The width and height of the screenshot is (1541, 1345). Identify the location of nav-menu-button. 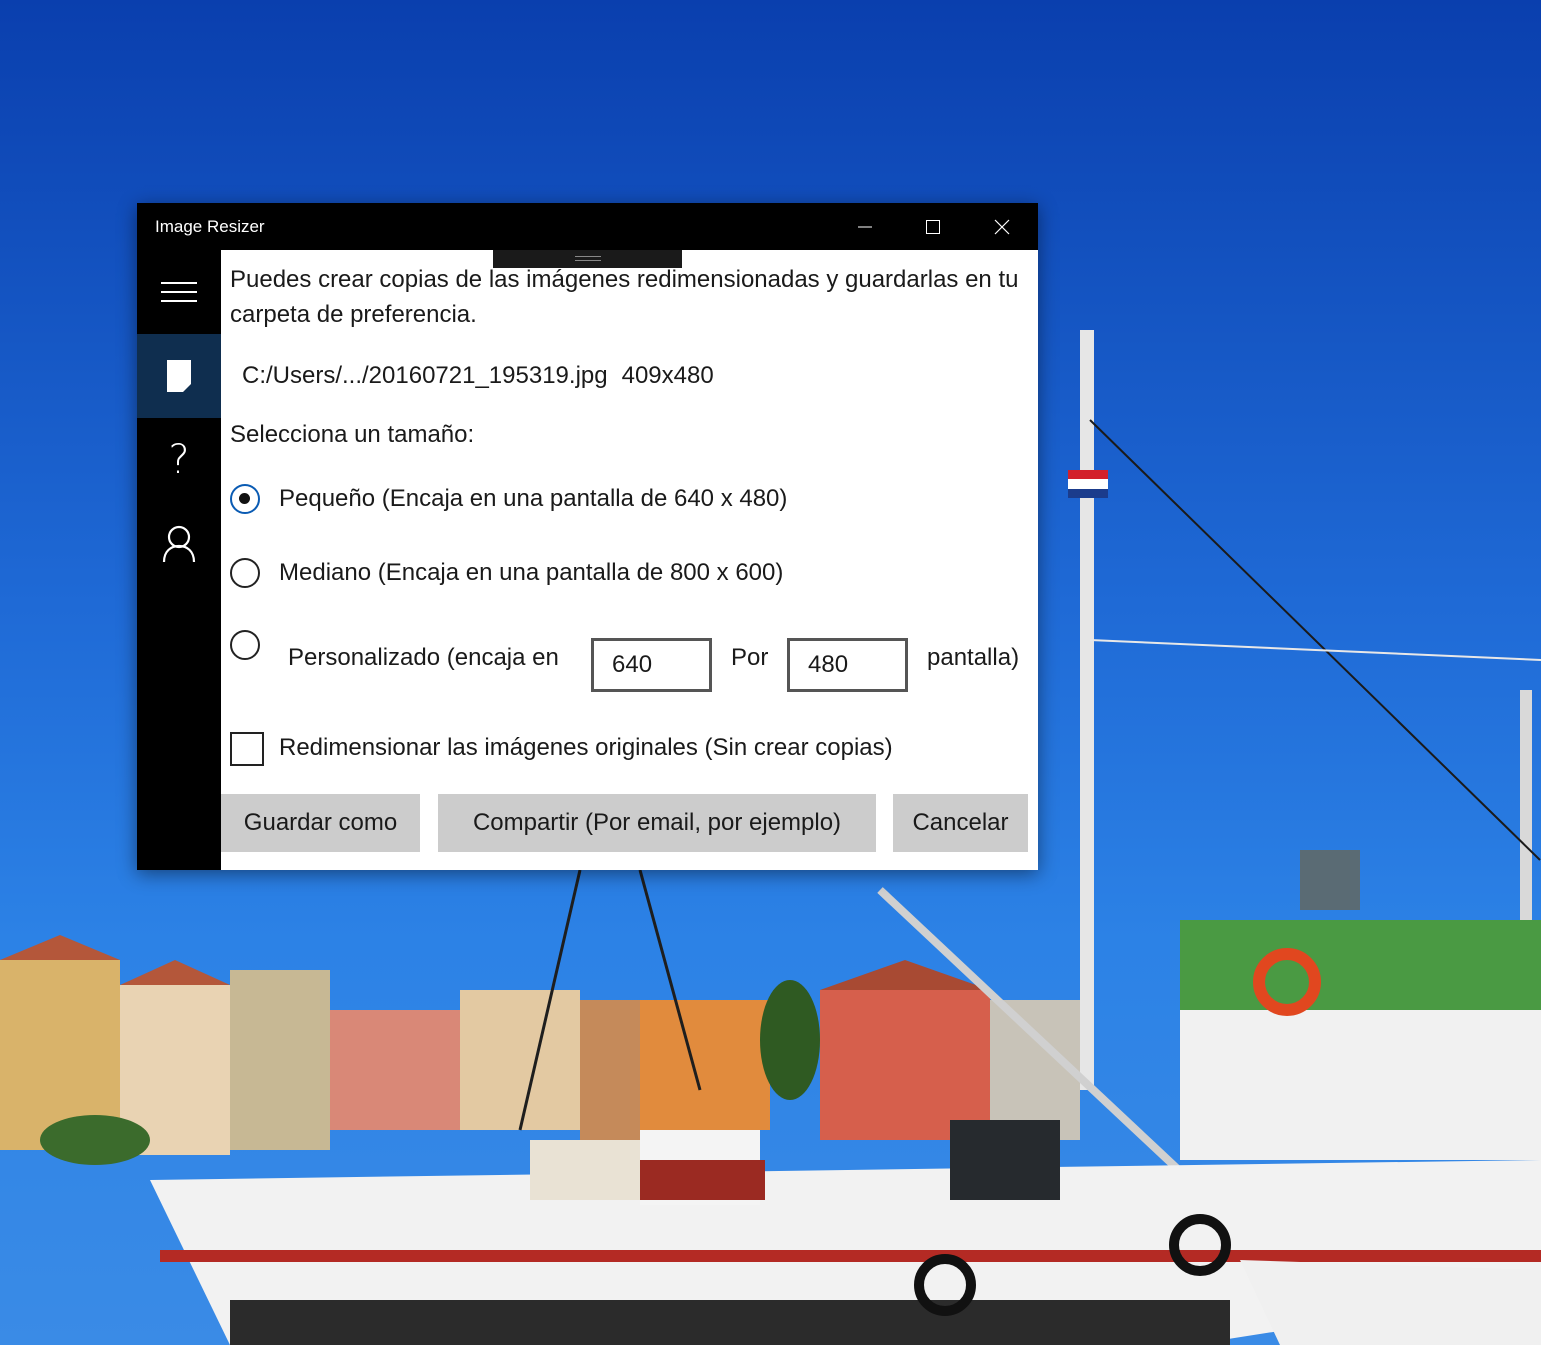
(179, 292).